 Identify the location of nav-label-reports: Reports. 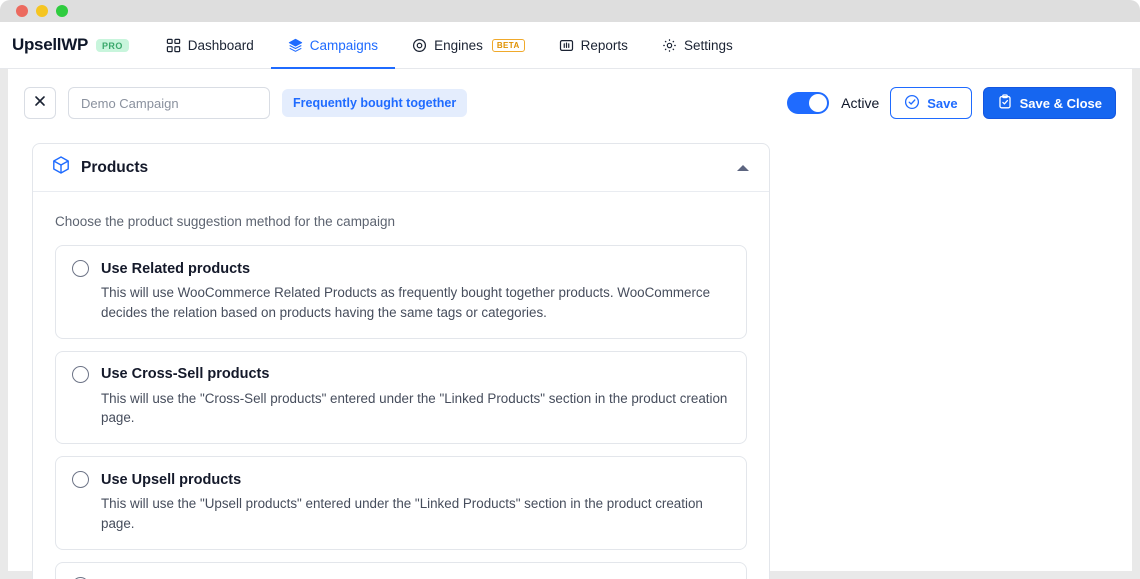
(604, 45).